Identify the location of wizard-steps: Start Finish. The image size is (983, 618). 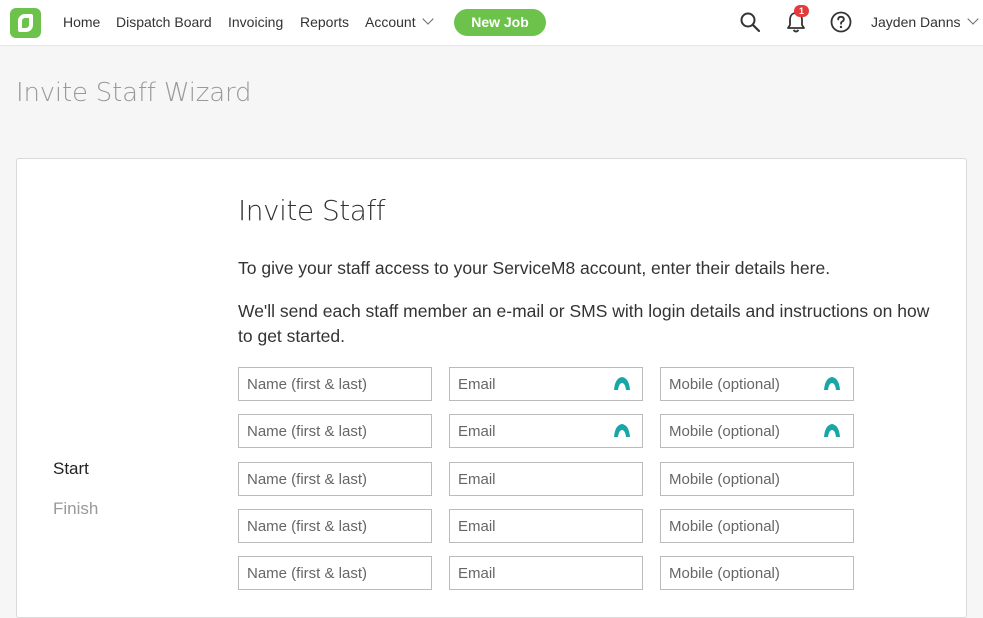
(75, 489).